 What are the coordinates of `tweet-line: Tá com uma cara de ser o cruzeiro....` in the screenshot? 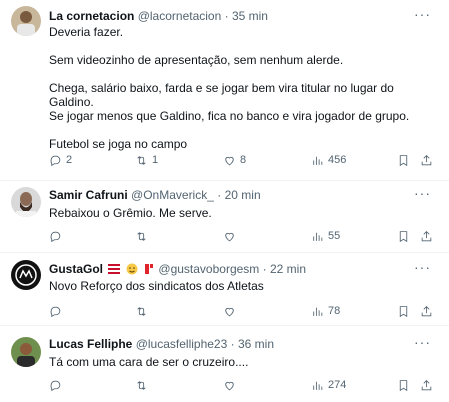 It's located at (149, 362).